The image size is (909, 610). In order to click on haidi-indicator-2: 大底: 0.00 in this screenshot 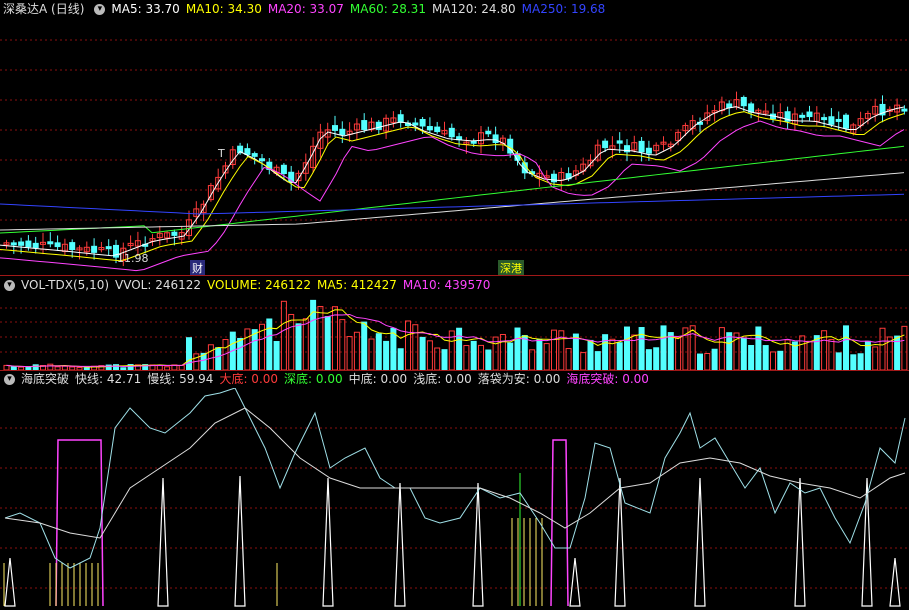, I will do `click(249, 379)`.